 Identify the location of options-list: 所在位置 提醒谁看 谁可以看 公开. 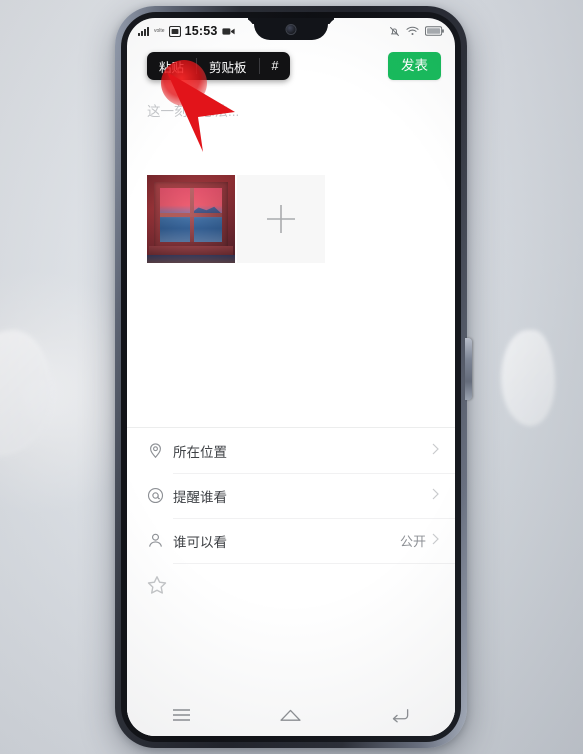
(291, 517).